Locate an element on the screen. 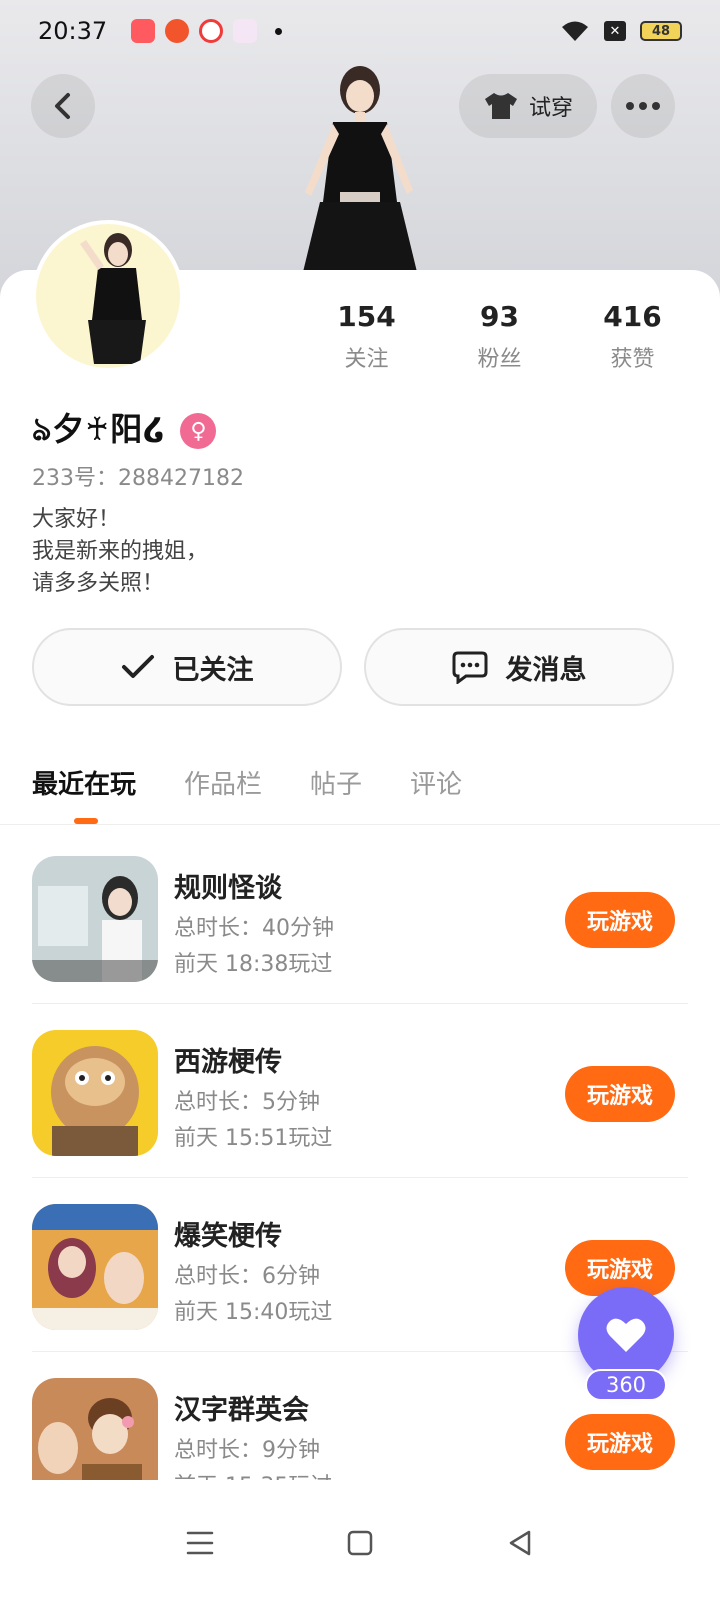 The image size is (720, 1600). following-label: 关注 is located at coordinates (366, 359).